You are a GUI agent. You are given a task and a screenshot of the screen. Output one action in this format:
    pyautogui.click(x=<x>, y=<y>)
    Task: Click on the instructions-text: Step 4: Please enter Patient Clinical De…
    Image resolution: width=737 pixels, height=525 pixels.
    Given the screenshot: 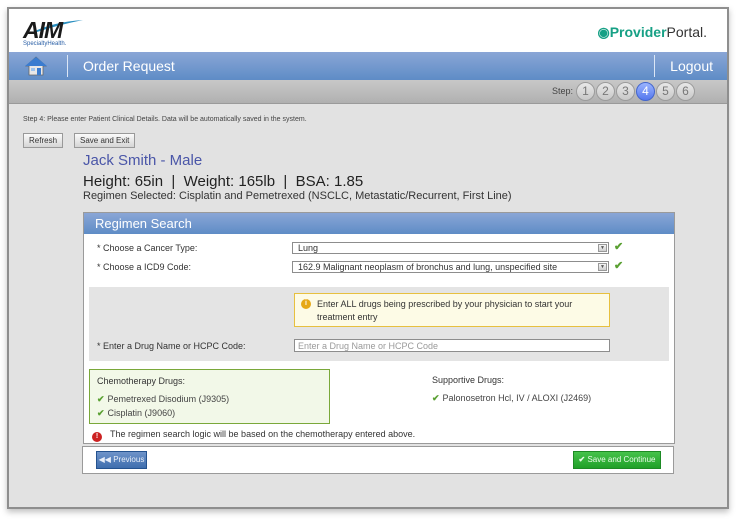 What is the action you would take?
    pyautogui.click(x=165, y=119)
    